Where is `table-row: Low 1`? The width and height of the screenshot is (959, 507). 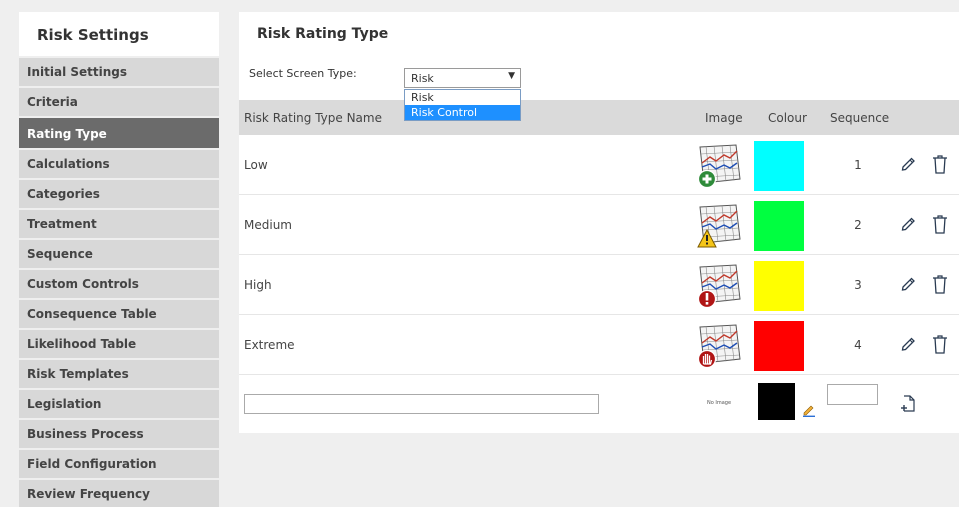
table-row: Low 1 is located at coordinates (599, 165).